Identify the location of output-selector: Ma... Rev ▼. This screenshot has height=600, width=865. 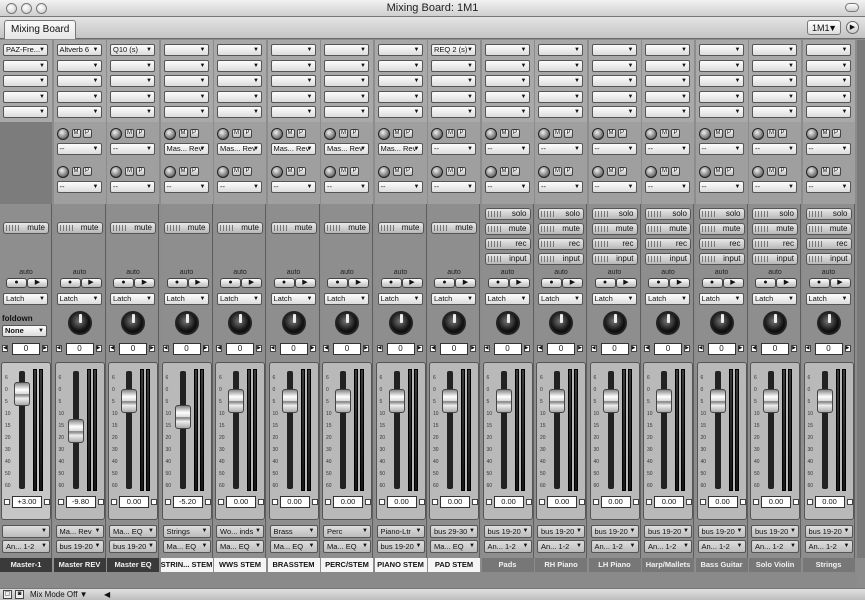
(79, 531).